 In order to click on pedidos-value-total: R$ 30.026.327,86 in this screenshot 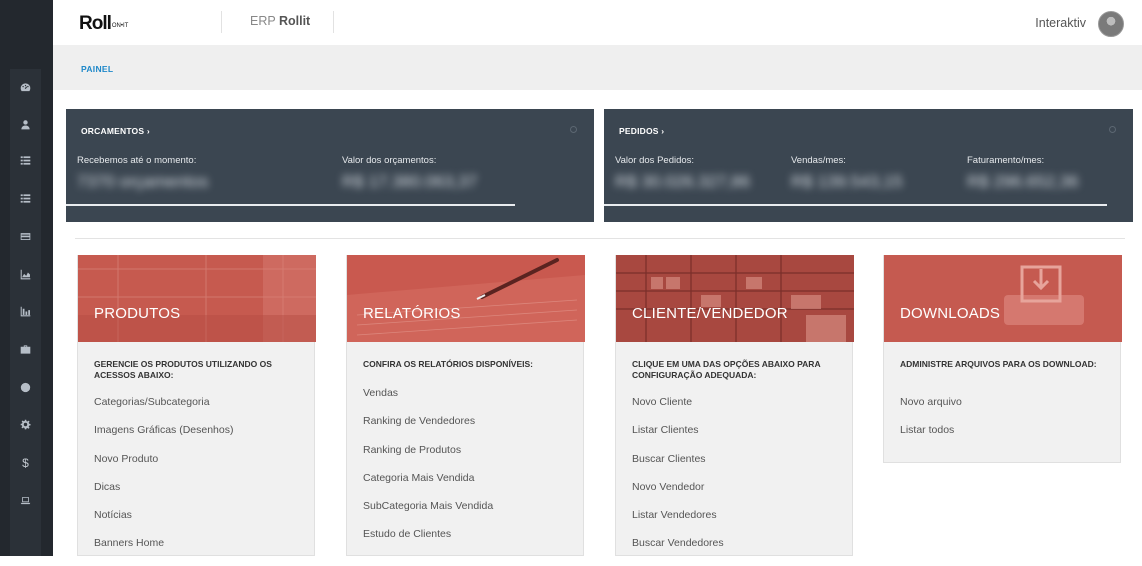, I will do `click(683, 181)`.